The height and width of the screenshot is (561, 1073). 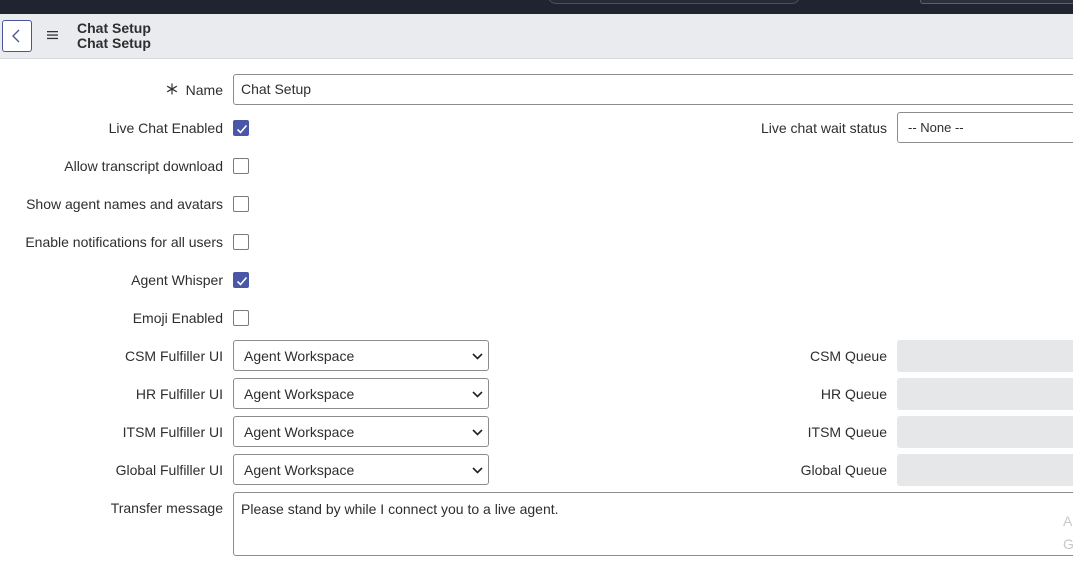 What do you see at coordinates (241, 204) in the screenshot?
I see `show-agent-names-checkbox` at bounding box center [241, 204].